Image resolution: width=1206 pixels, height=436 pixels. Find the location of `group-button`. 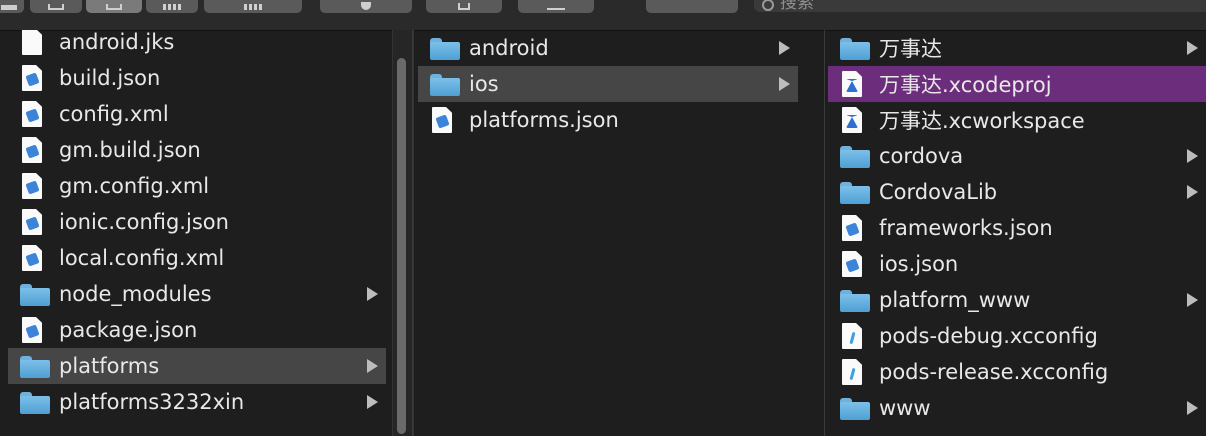

group-button is located at coordinates (253, 6).